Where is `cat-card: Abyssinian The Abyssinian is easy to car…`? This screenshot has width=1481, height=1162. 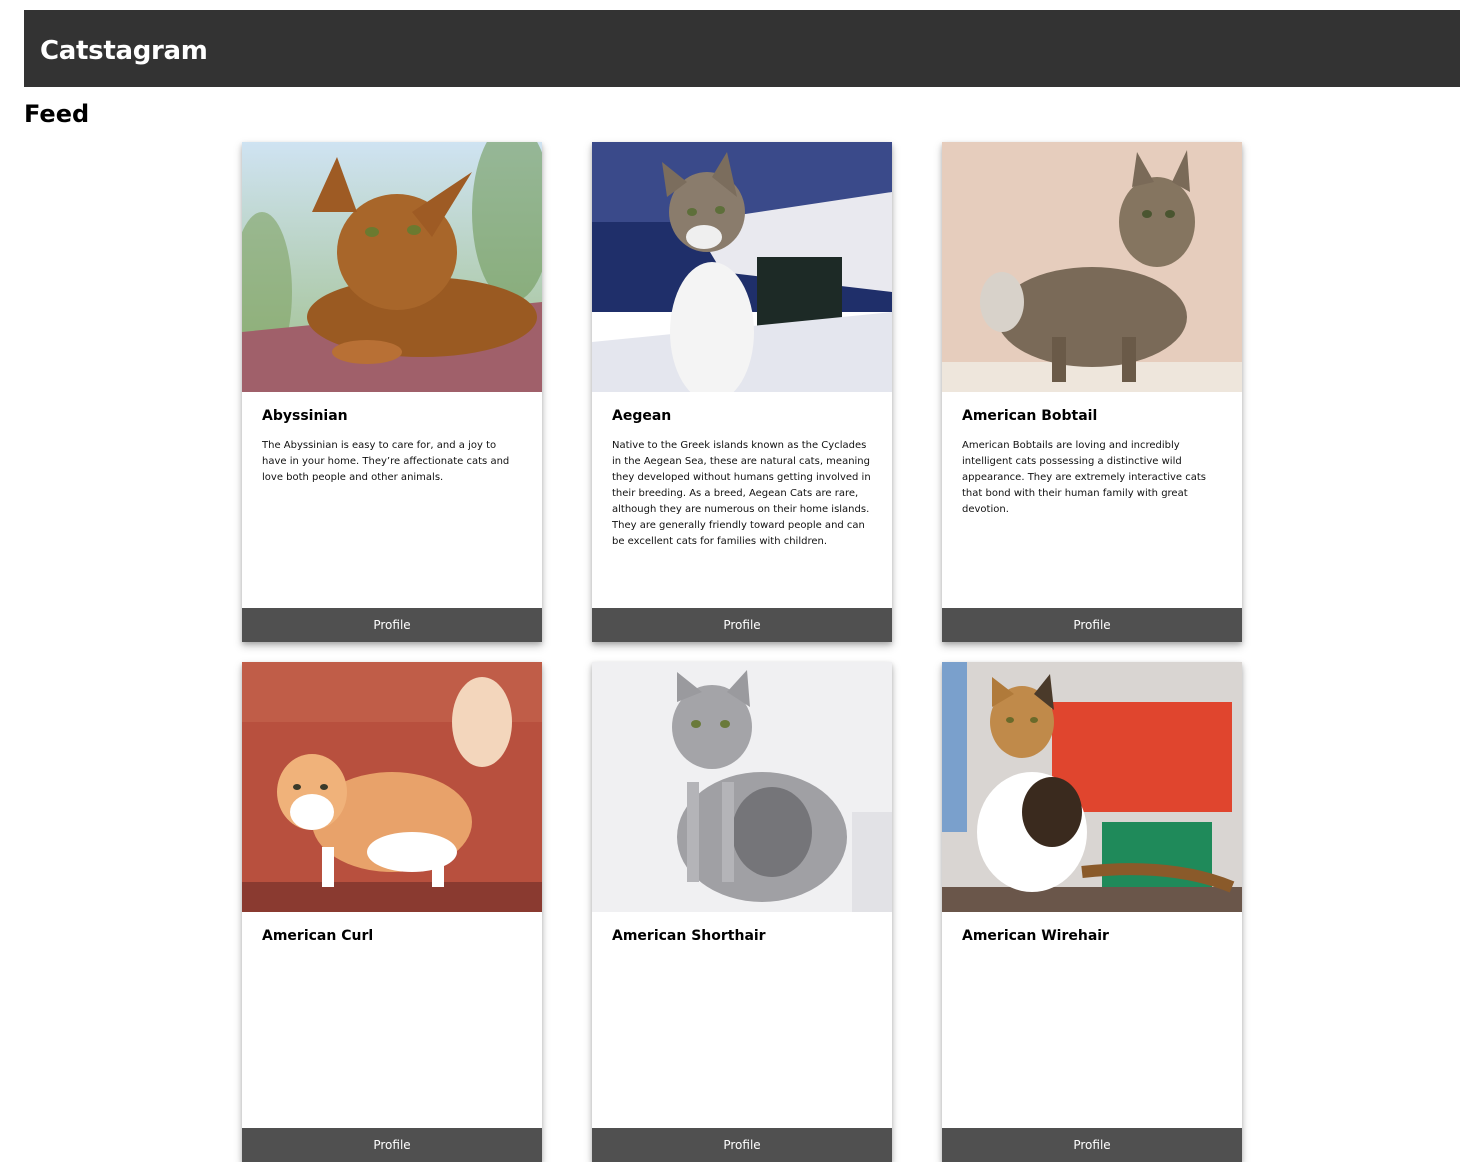
cat-card: Abyssinian The Abyssinian is easy to car… is located at coordinates (392, 392).